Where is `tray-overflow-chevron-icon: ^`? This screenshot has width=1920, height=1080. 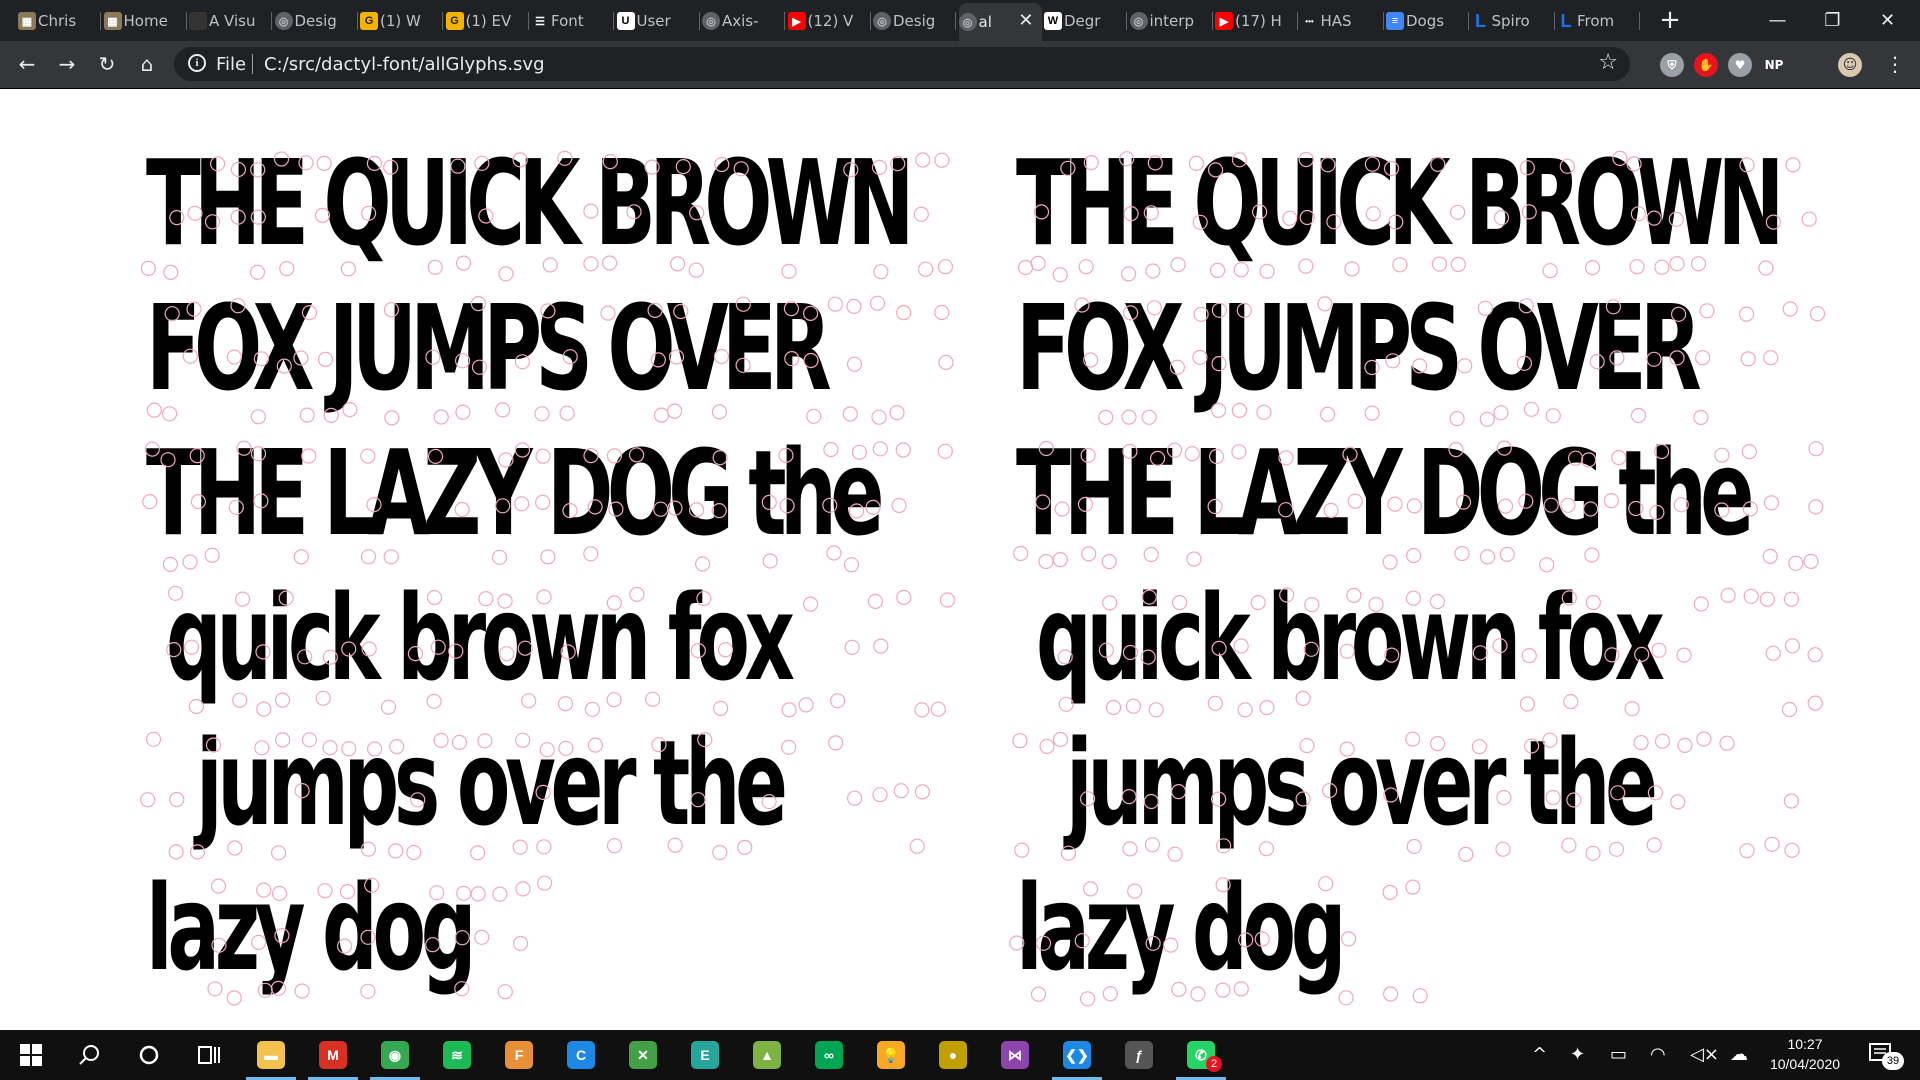 tray-overflow-chevron-icon: ^ is located at coordinates (1539, 1054).